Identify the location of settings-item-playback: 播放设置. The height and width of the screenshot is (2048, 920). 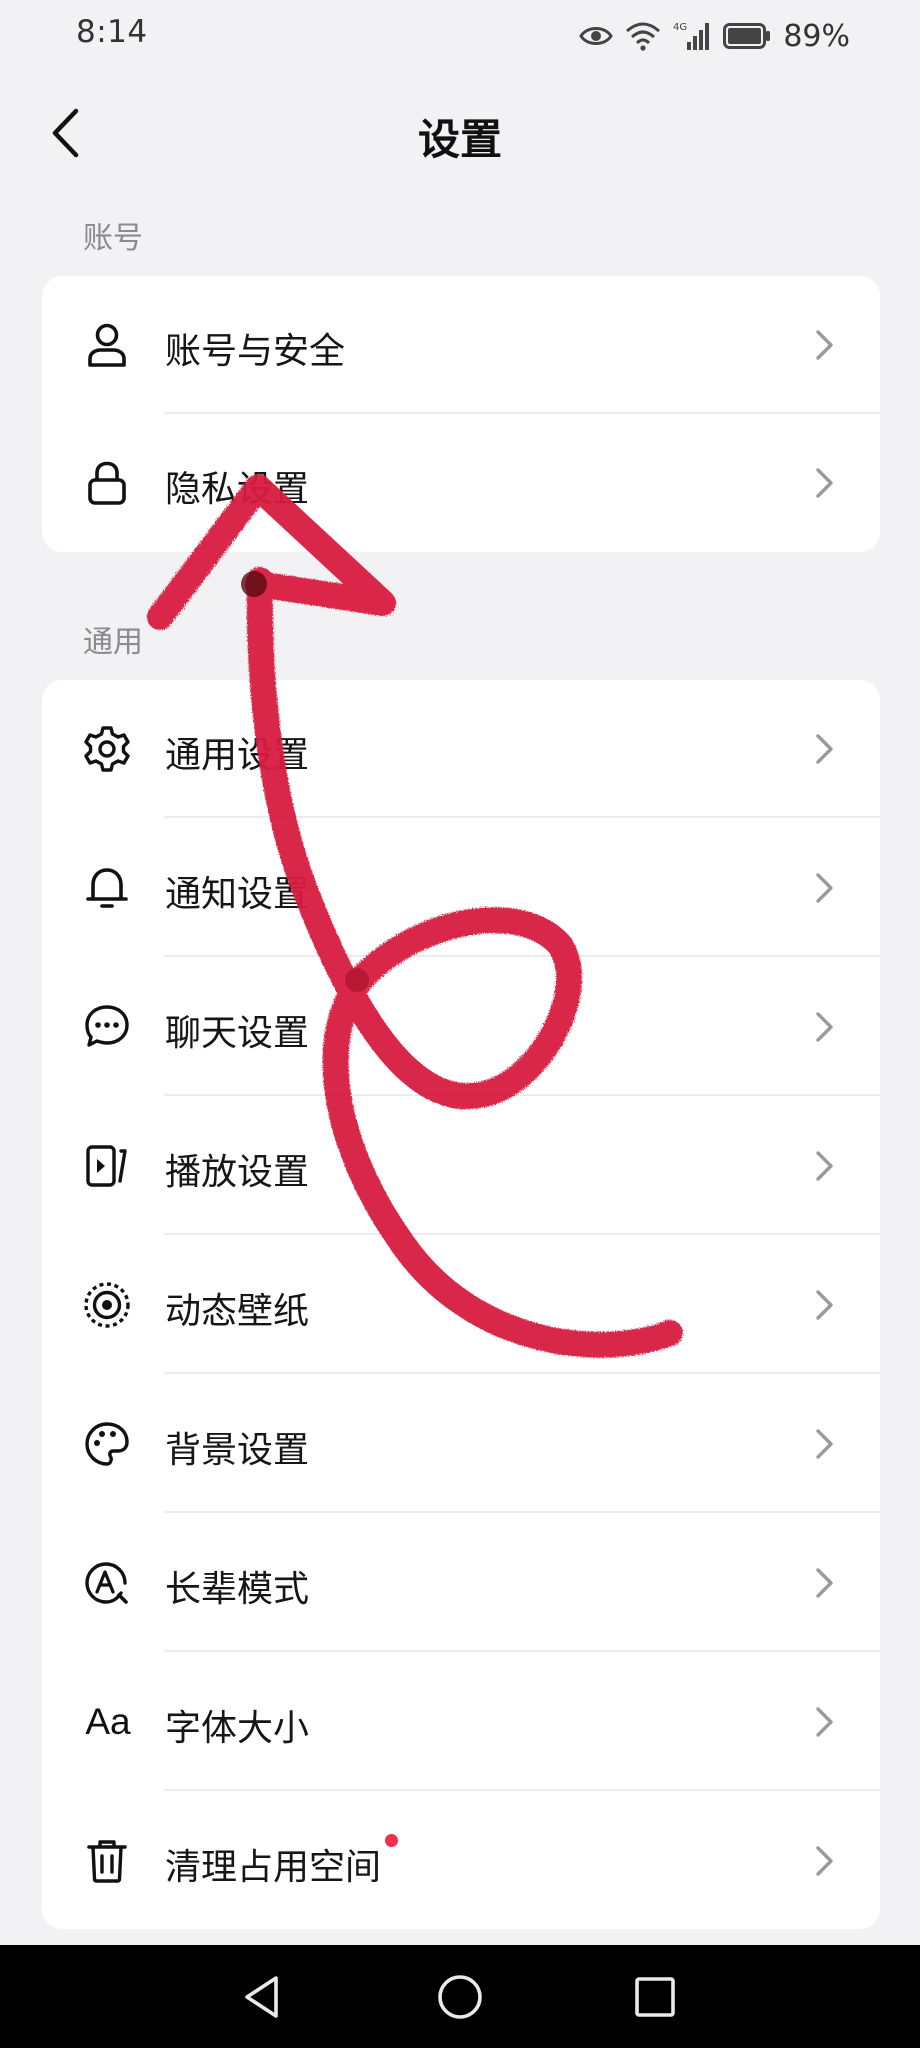
(461, 1166).